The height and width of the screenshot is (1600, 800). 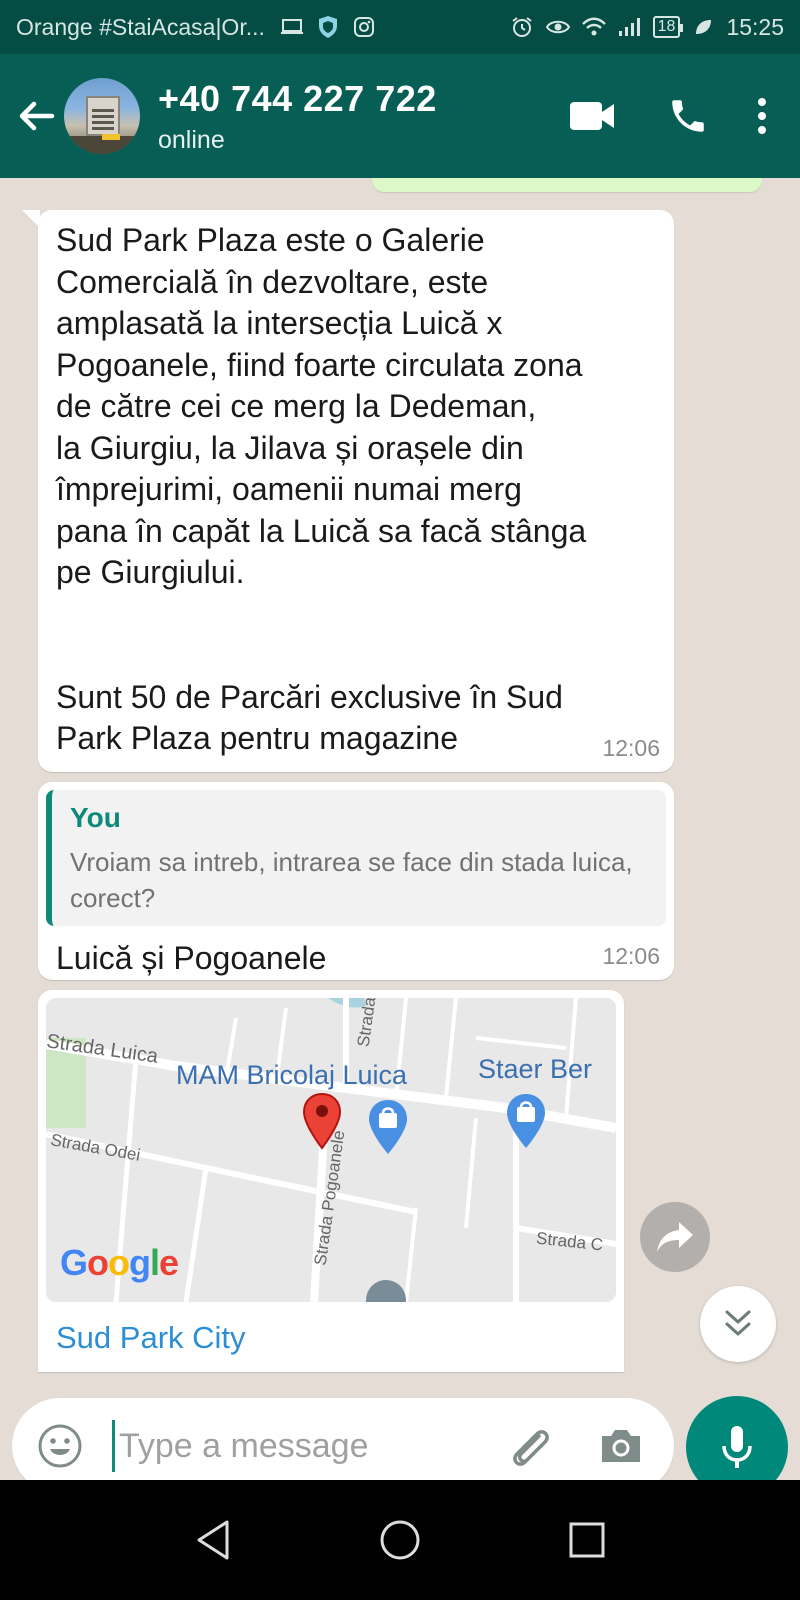 I want to click on camera-button, so click(x=621, y=1446).